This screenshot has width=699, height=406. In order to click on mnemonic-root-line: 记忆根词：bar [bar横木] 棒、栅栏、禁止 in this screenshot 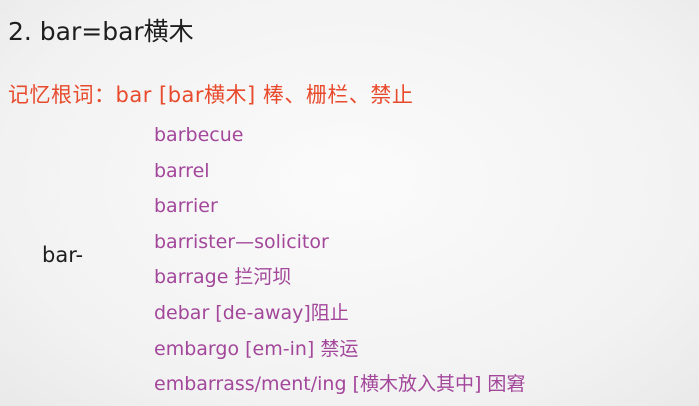, I will do `click(211, 95)`.